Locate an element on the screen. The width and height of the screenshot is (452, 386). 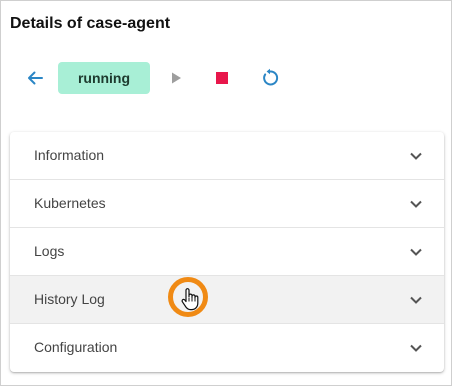
section-label: Configuration is located at coordinates (76, 347).